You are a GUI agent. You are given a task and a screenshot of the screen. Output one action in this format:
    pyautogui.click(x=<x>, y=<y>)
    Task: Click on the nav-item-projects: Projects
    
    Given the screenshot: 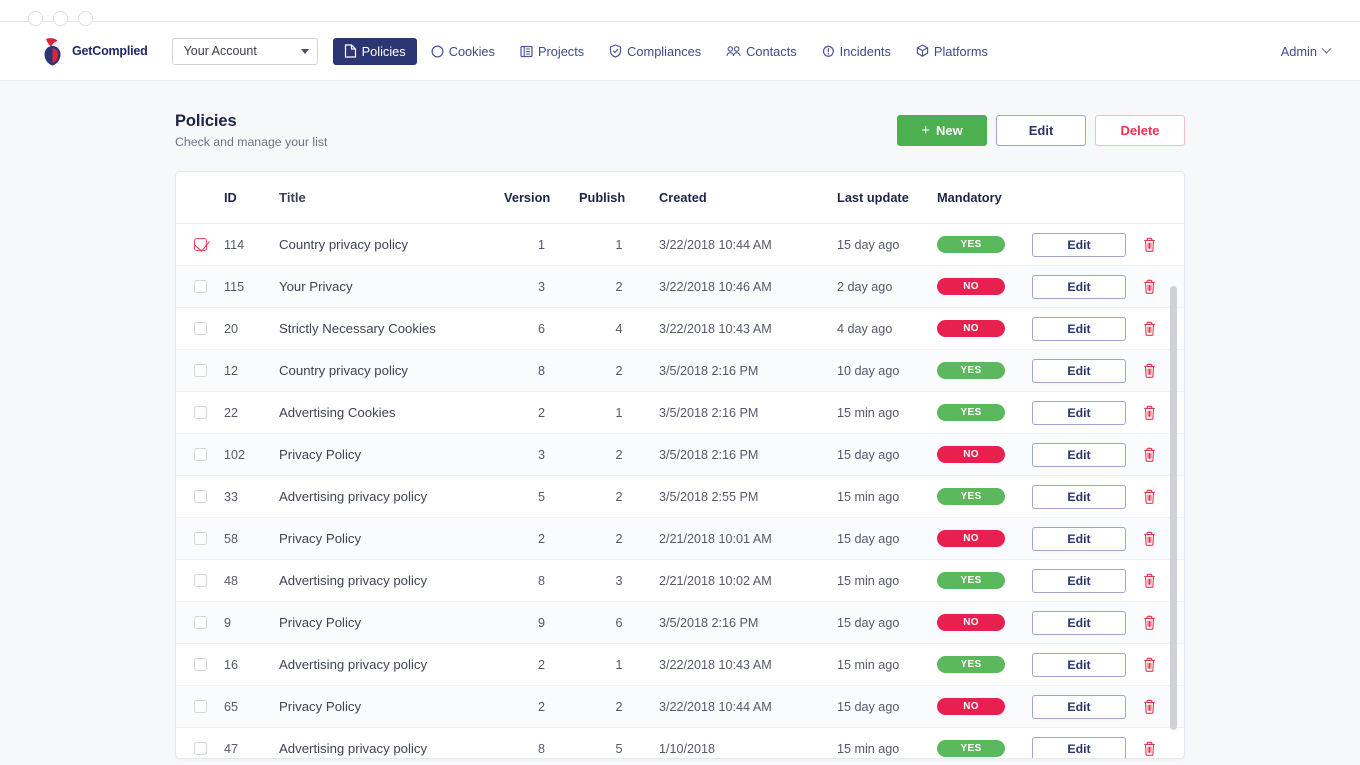 What is the action you would take?
    pyautogui.click(x=552, y=51)
    